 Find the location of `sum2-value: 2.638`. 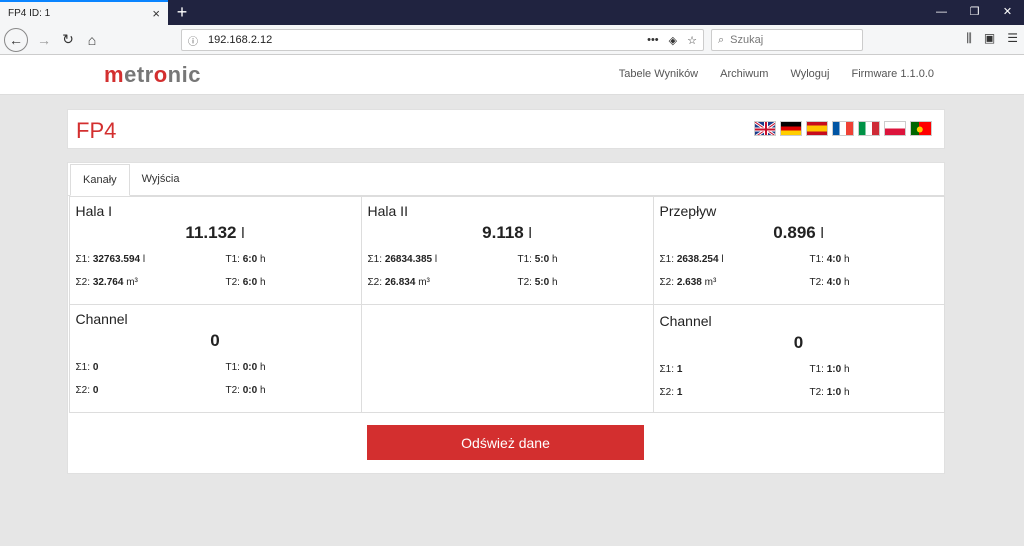

sum2-value: 2.638 is located at coordinates (689, 282).